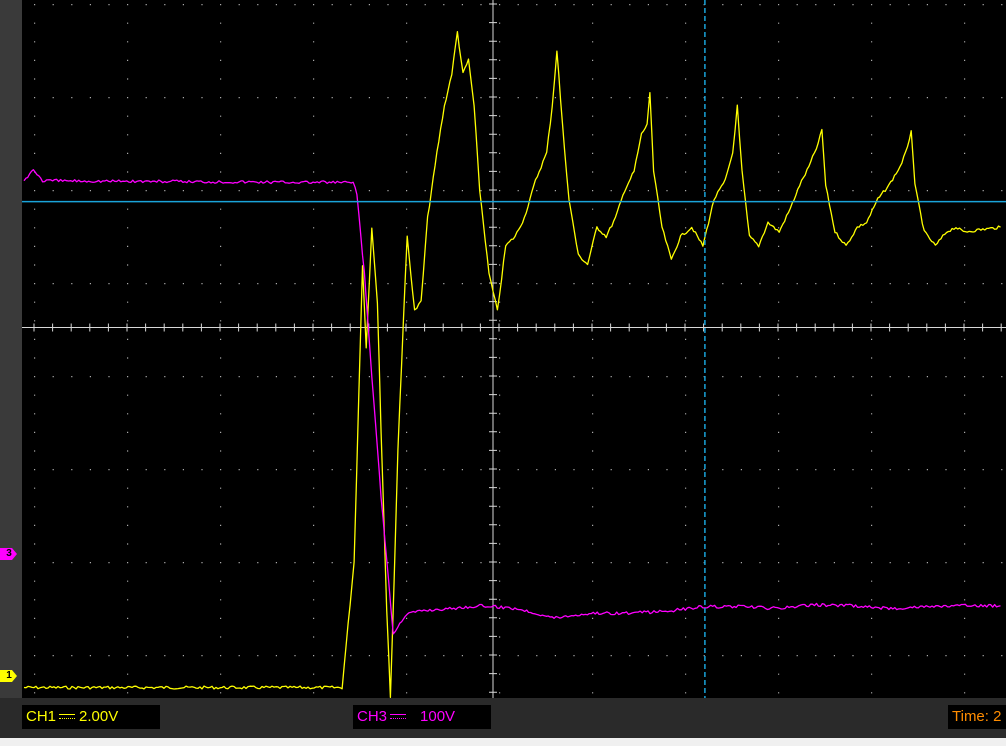 The image size is (1006, 746). Describe the element at coordinates (438, 716) in the screenshot. I see `ch3-scale: 100V` at that location.